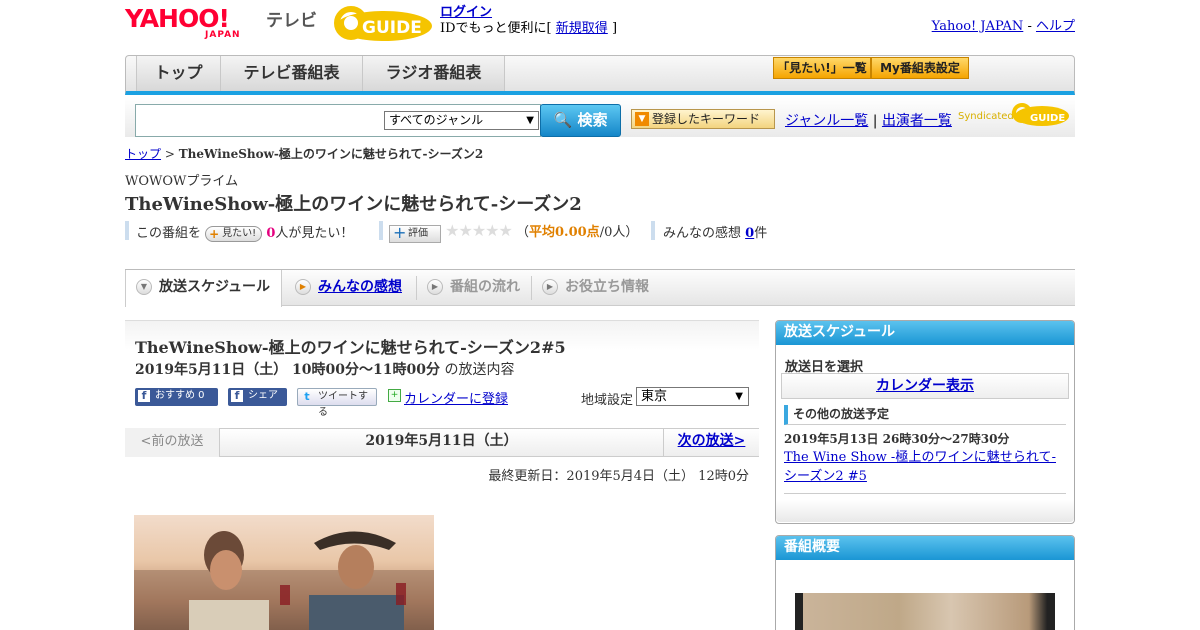 The width and height of the screenshot is (1200, 630). What do you see at coordinates (925, 415) in the screenshot?
I see `other-broadcasts-header: その他の放送予定` at bounding box center [925, 415].